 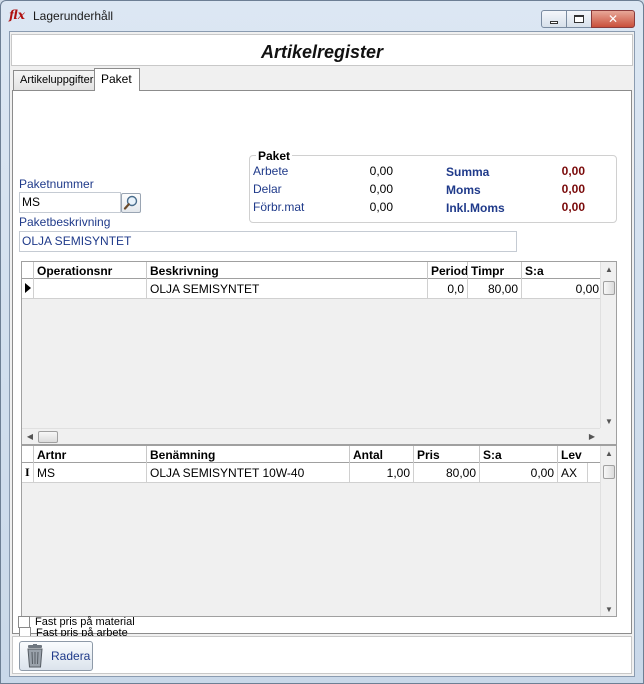 I want to click on col-antal: Antal, so click(x=382, y=454).